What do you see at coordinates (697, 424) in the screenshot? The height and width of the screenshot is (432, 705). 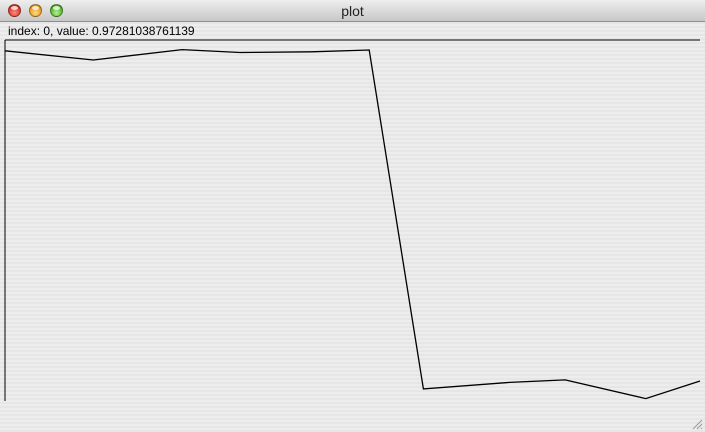 I see `resize-grip-icon` at bounding box center [697, 424].